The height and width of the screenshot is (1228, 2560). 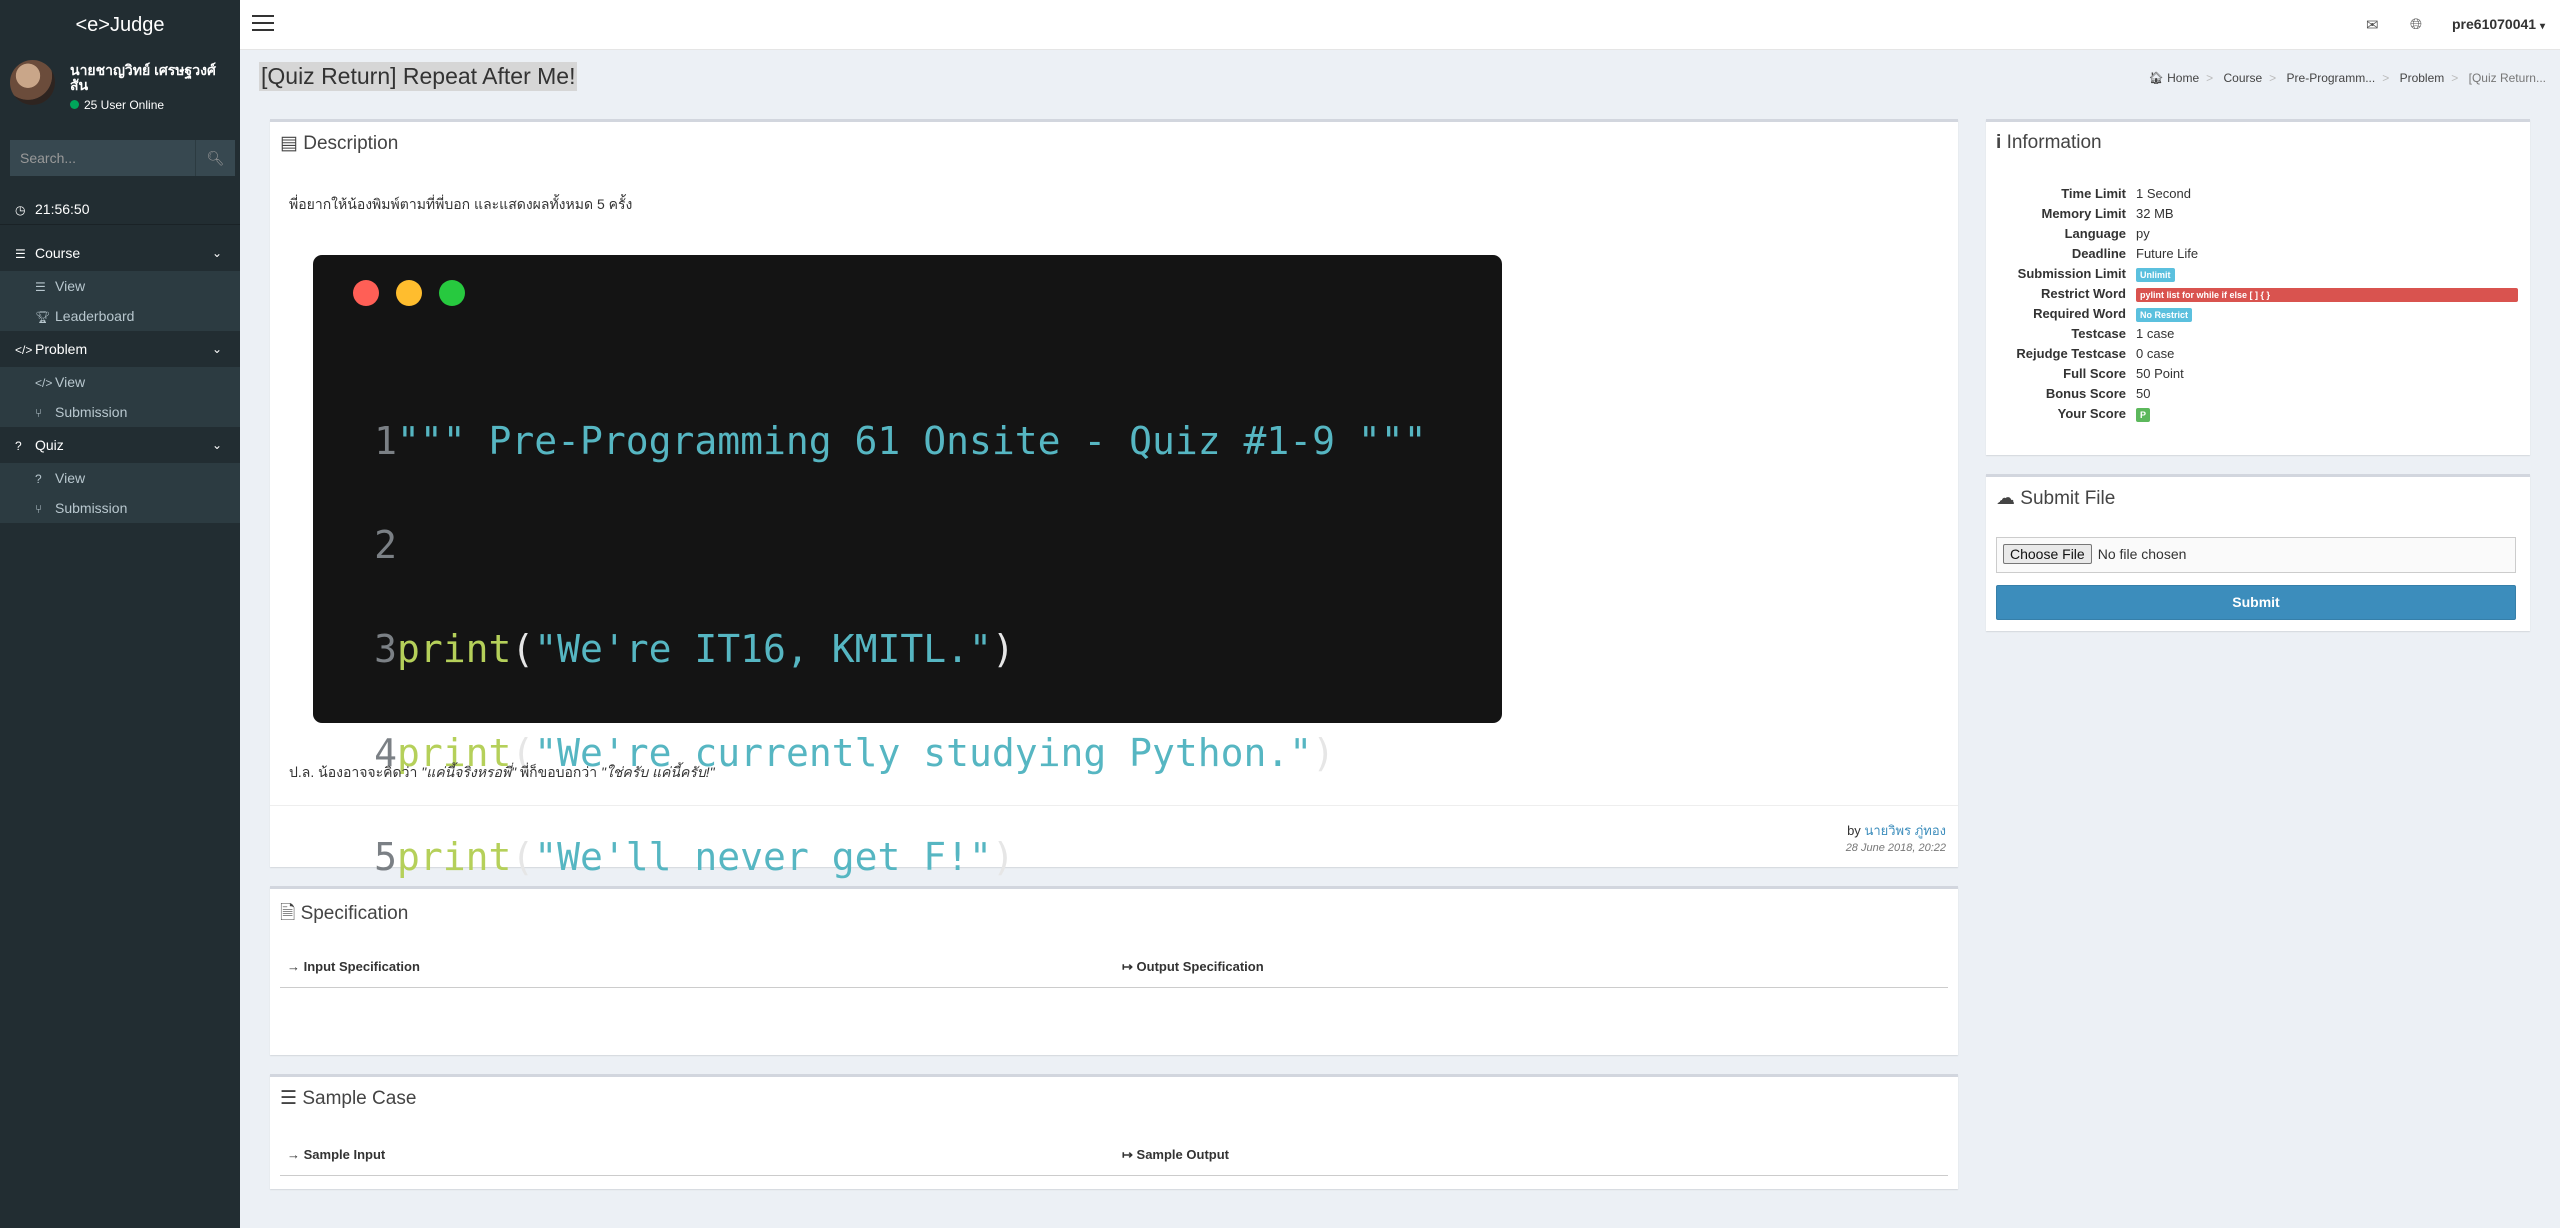 I want to click on sidebar-item-course-view: ☰ View, so click(x=120, y=286).